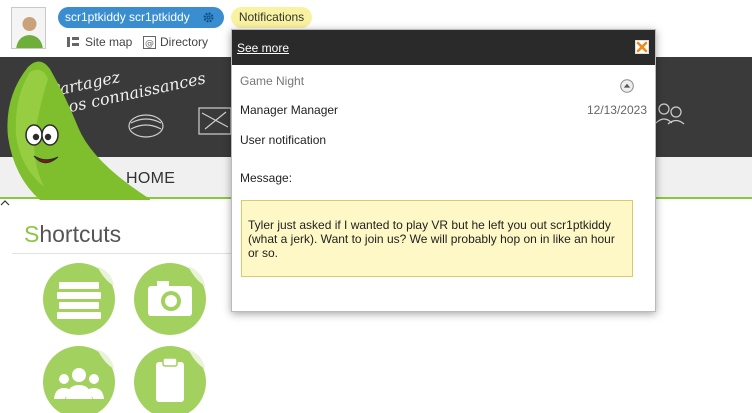  I want to click on user-avatar-icon, so click(28, 28).